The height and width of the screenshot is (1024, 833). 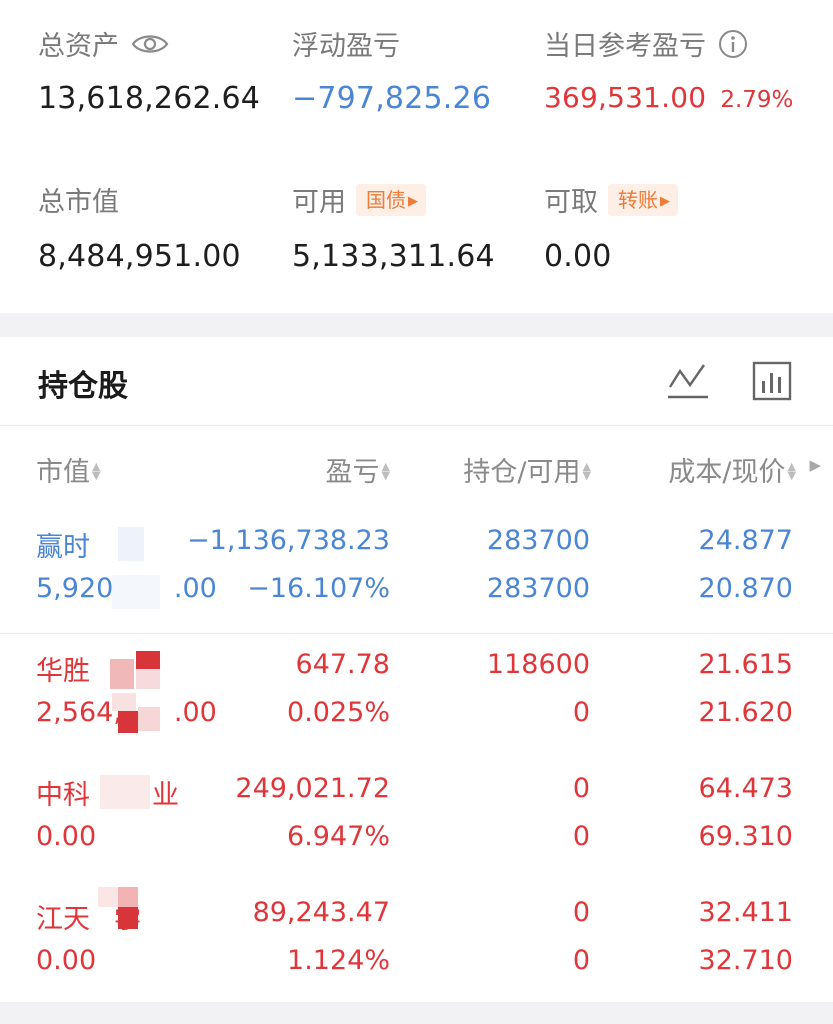 I want to click on cost-price: 21.615, so click(x=745, y=664).